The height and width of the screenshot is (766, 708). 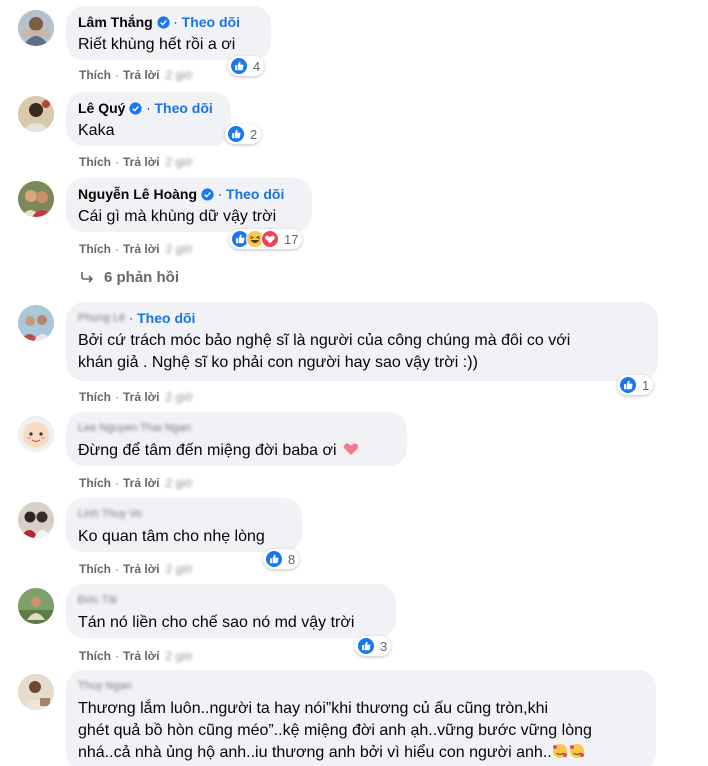 What do you see at coordinates (270, 239) in the screenshot?
I see `love-reaction-icon` at bounding box center [270, 239].